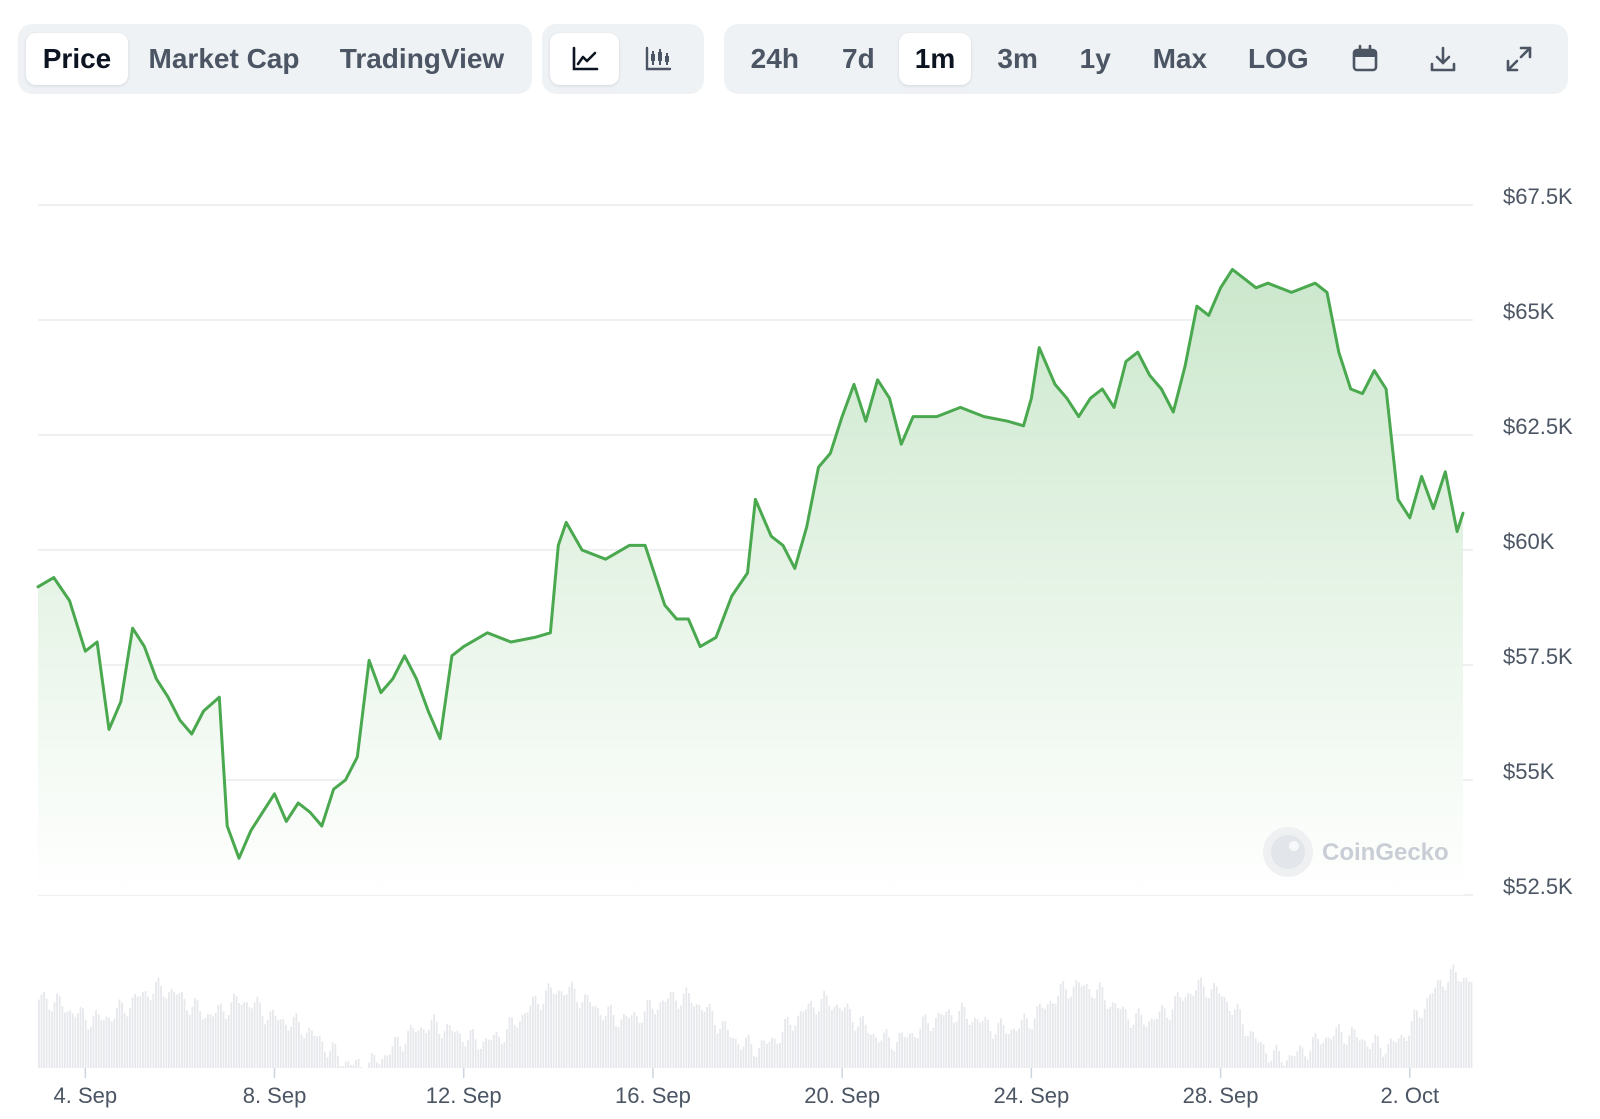 This screenshot has height=1119, width=1600. Describe the element at coordinates (1529, 311) in the screenshot. I see `y-tick-label: $65K` at that location.